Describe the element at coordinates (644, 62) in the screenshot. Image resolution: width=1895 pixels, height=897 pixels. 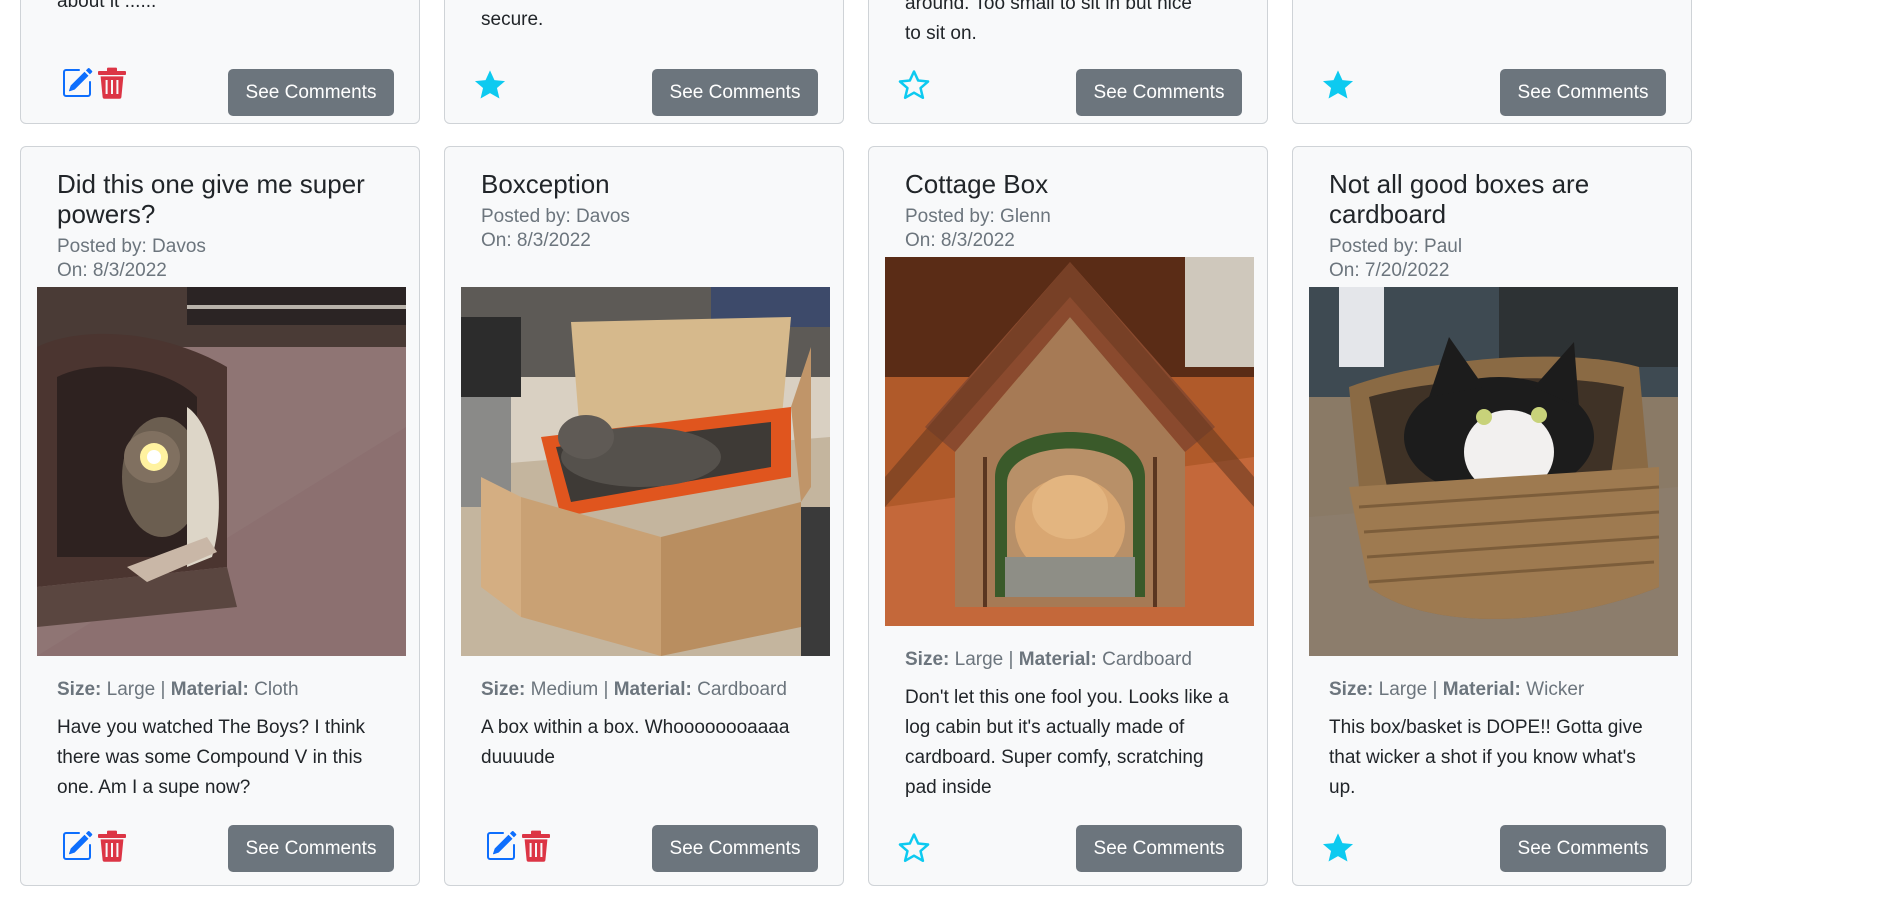
I see `box-card: secure. See Comments` at that location.